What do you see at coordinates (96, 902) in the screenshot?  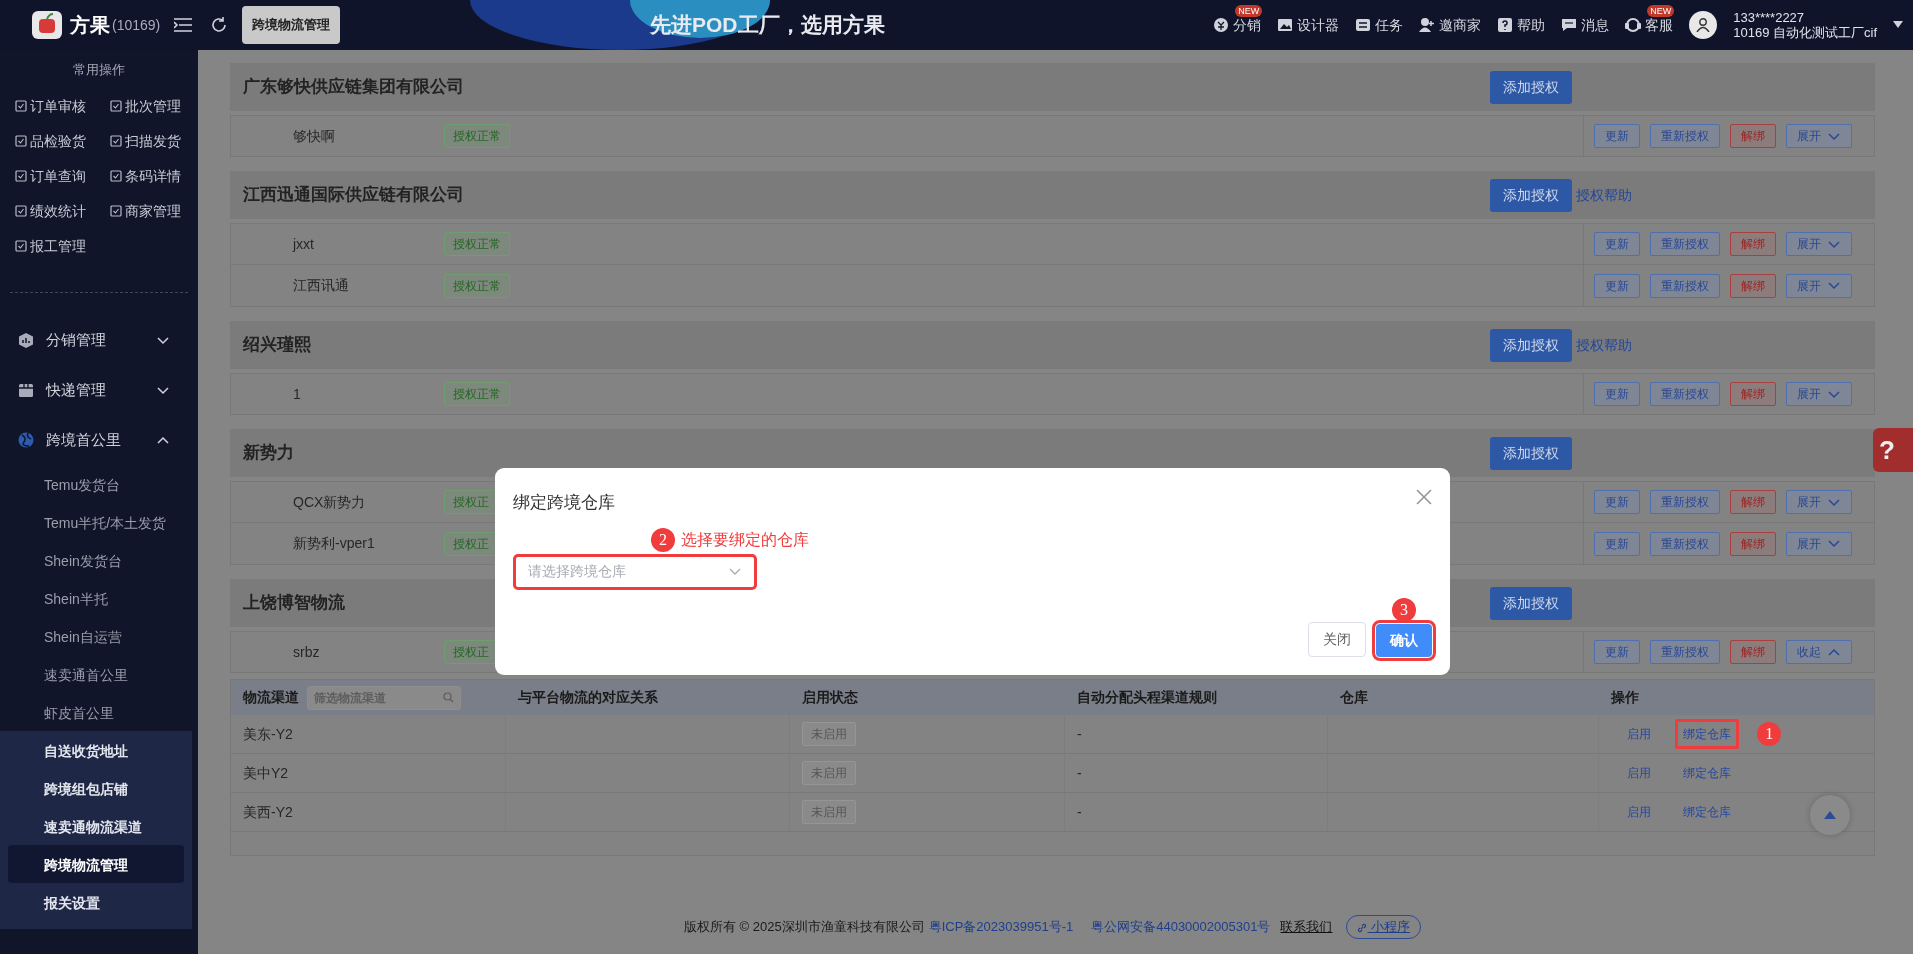 I see `sidebar-subitem: 报关设置` at bounding box center [96, 902].